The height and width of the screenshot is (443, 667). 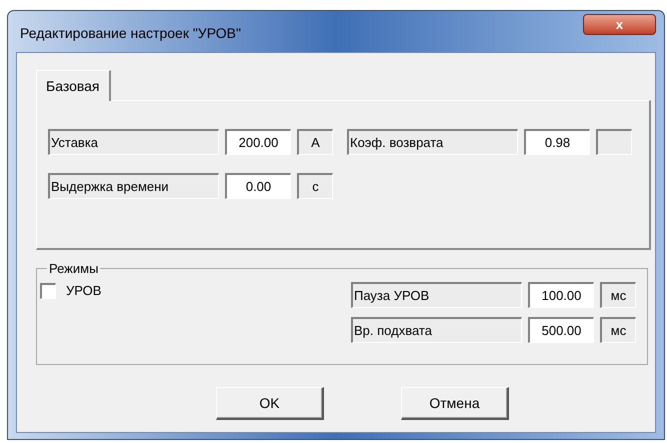 What do you see at coordinates (436, 295) in the screenshot?
I see `field-label: Пауза УРОВ` at bounding box center [436, 295].